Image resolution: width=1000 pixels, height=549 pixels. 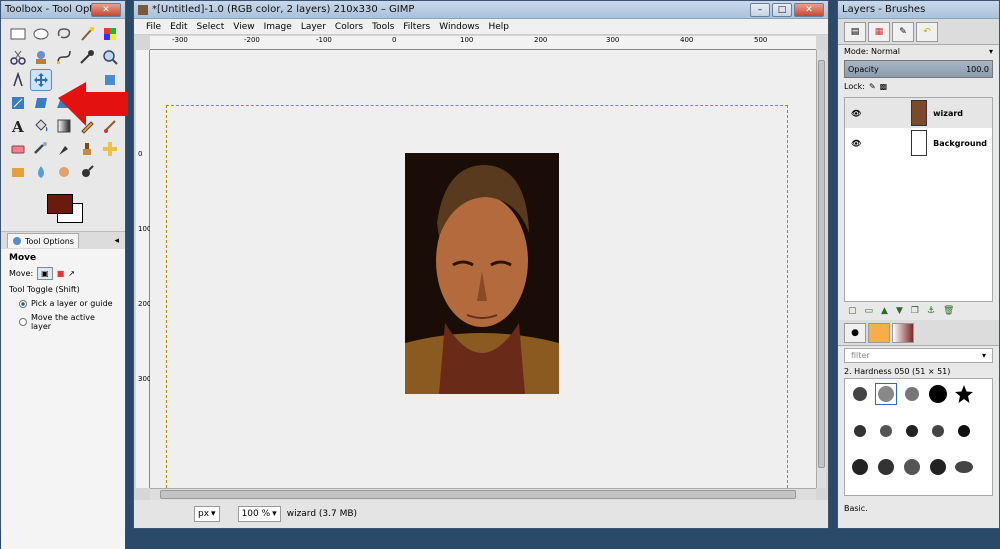 I want to click on brush-preset-row: Basic., so click(x=918, y=508).